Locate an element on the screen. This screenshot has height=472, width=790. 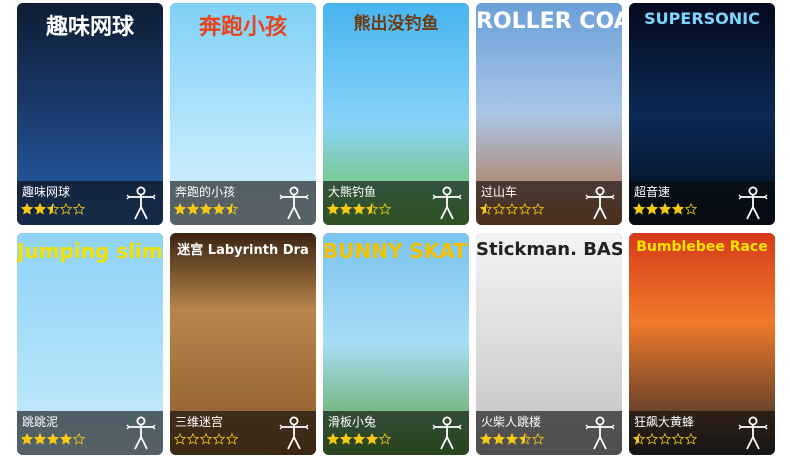
game-title: 过山车 is located at coordinates (499, 192).